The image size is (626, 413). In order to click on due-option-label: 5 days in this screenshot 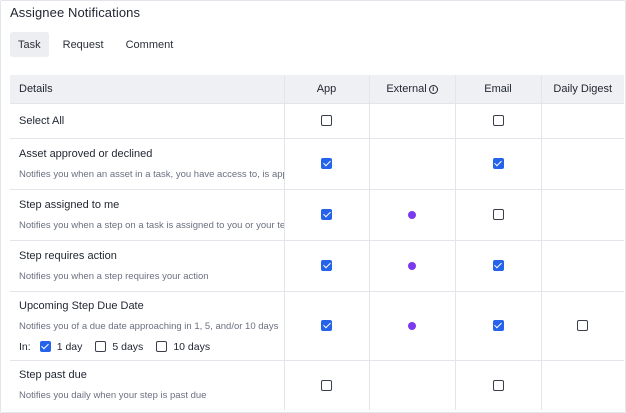, I will do `click(128, 346)`.